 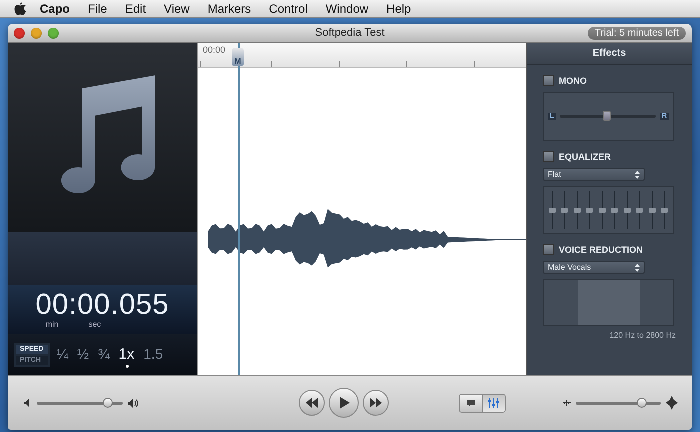 What do you see at coordinates (52, 324) in the screenshot?
I see `time-unit-label: min` at bounding box center [52, 324].